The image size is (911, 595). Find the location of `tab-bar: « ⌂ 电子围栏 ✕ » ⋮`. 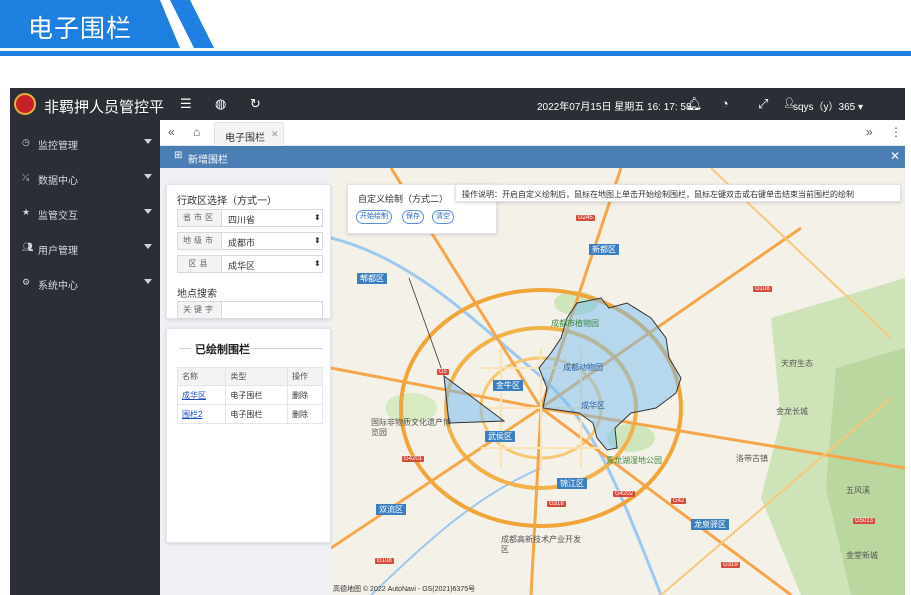

tab-bar: « ⌂ 电子围栏 ✕ » ⋮ is located at coordinates (532, 133).